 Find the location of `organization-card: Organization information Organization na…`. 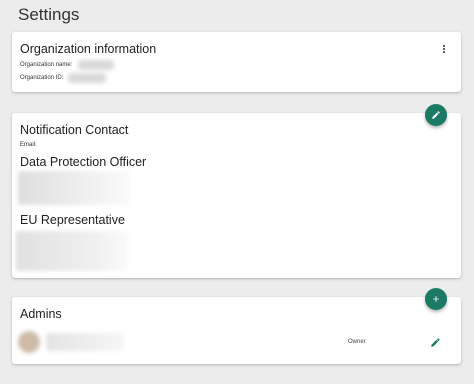

organization-card: Organization information Organization na… is located at coordinates (236, 62).